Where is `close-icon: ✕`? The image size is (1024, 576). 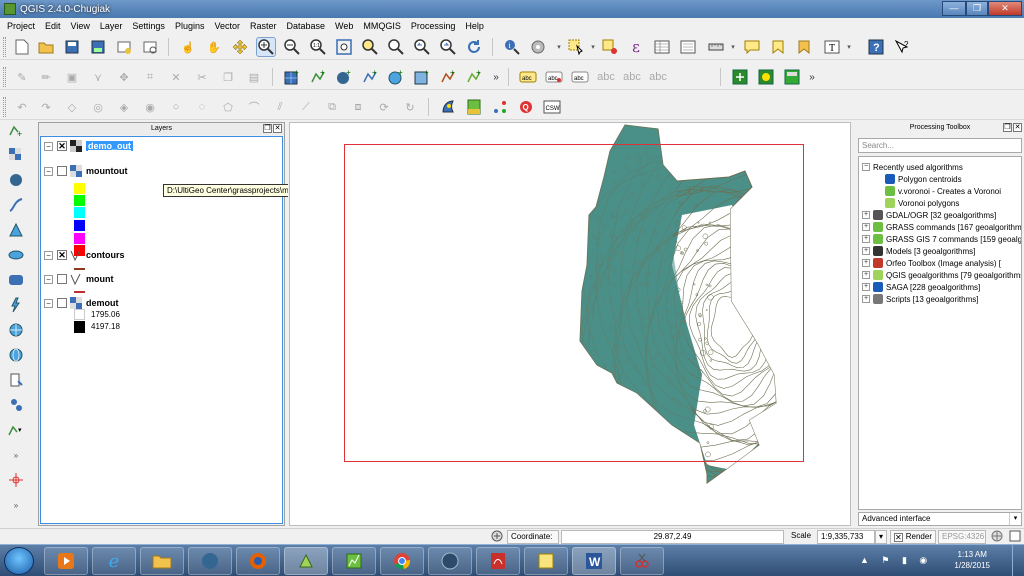 close-icon: ✕ is located at coordinates (277, 128).